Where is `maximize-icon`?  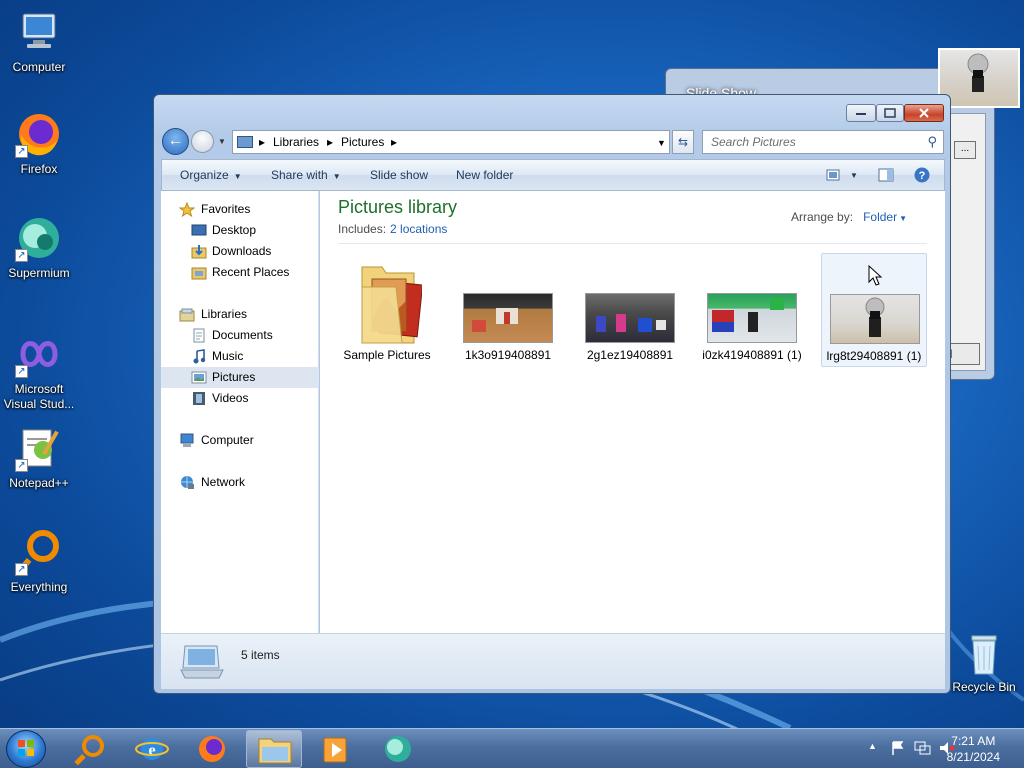 maximize-icon is located at coordinates (890, 113).